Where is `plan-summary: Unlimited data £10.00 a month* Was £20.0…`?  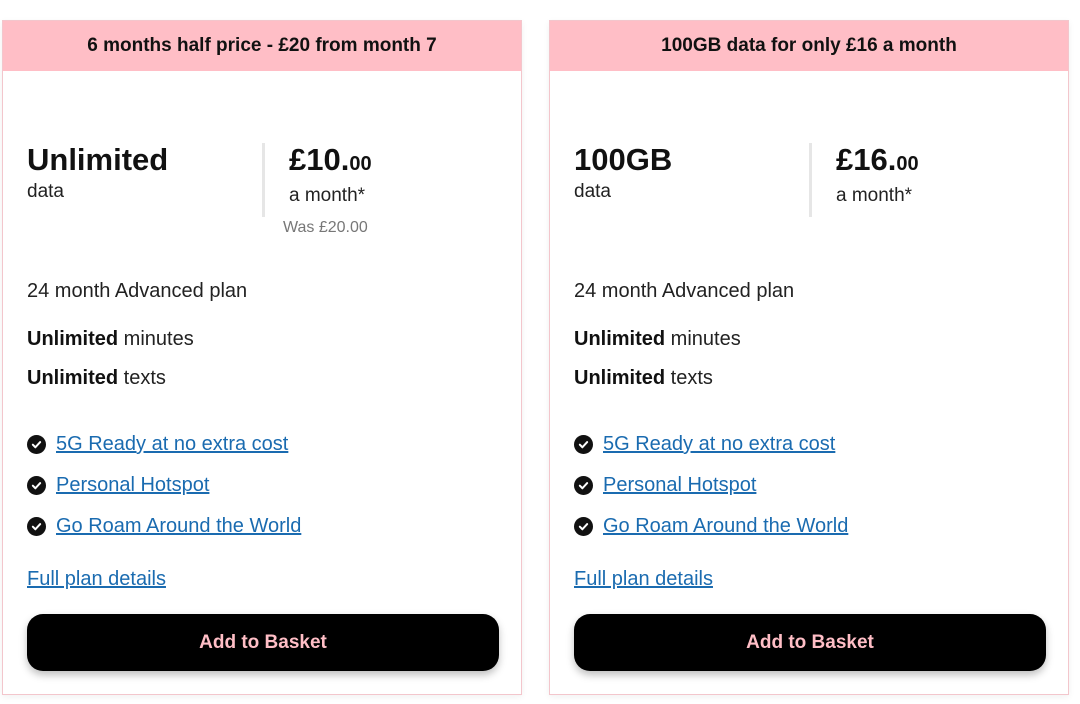 plan-summary: Unlimited data £10.00 a month* Was £20.0… is located at coordinates (262, 196).